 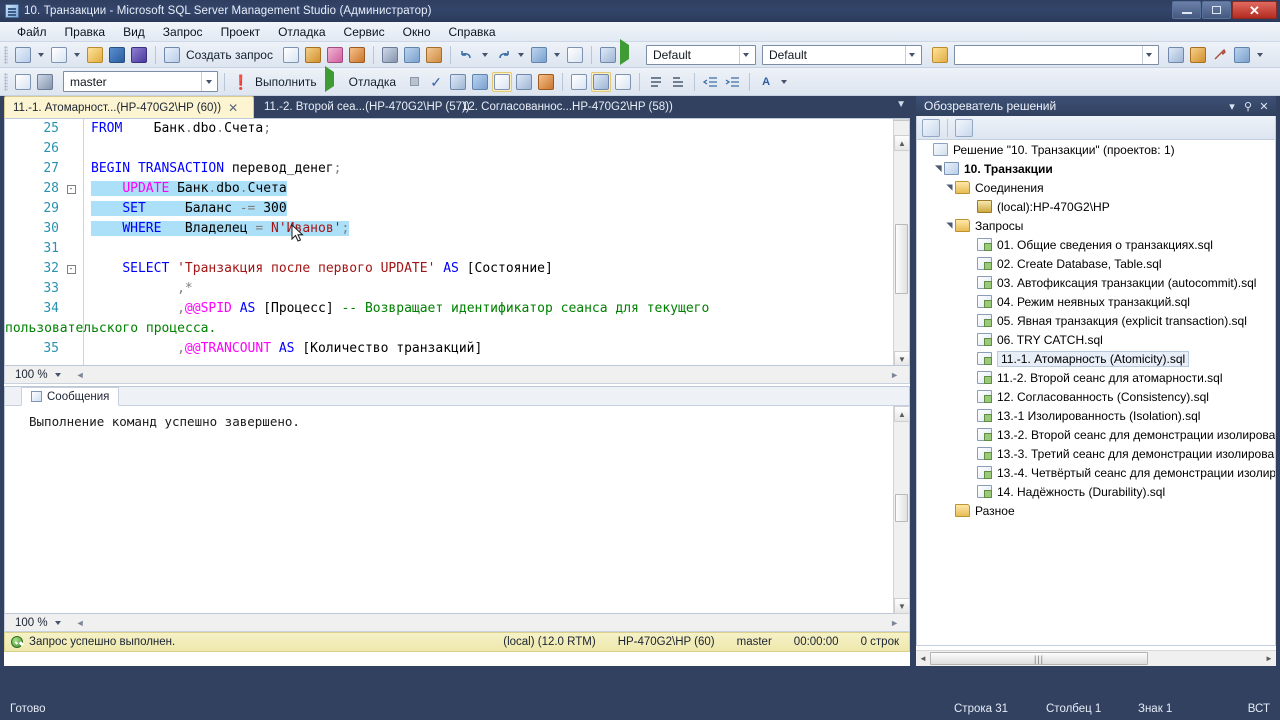 What do you see at coordinates (313, 55) in the screenshot?
I see `analysis-services-mdx-icon` at bounding box center [313, 55].